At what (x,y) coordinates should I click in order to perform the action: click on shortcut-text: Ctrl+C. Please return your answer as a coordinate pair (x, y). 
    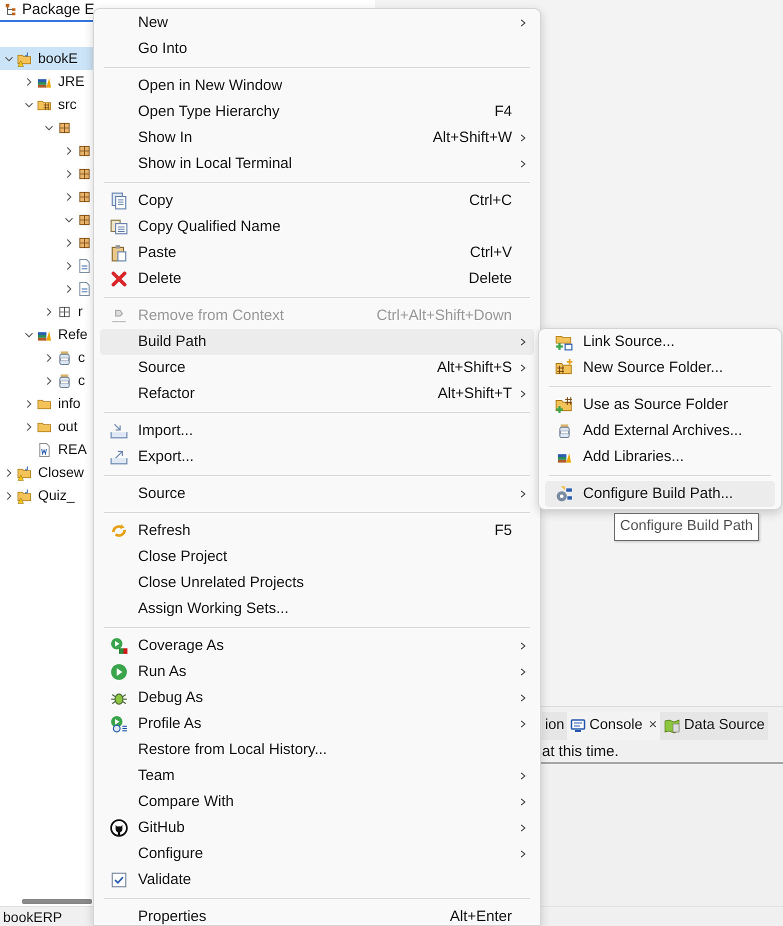
    Looking at the image, I should click on (490, 200).